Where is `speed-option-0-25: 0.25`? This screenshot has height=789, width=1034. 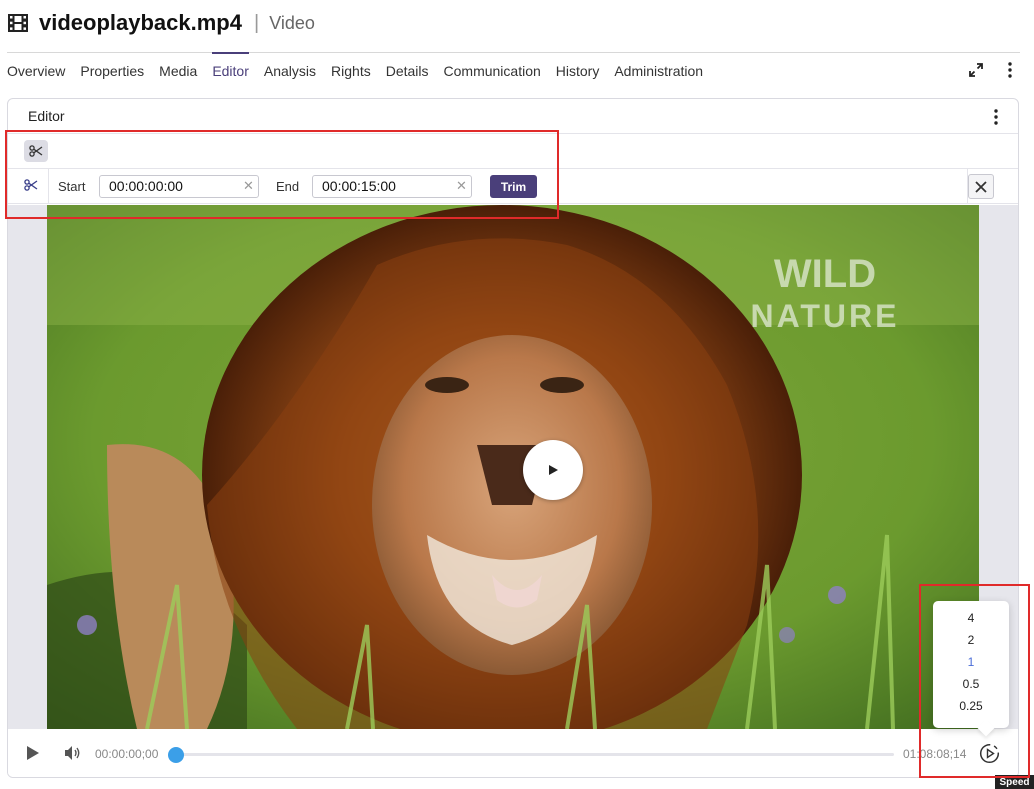 speed-option-0-25: 0.25 is located at coordinates (971, 706).